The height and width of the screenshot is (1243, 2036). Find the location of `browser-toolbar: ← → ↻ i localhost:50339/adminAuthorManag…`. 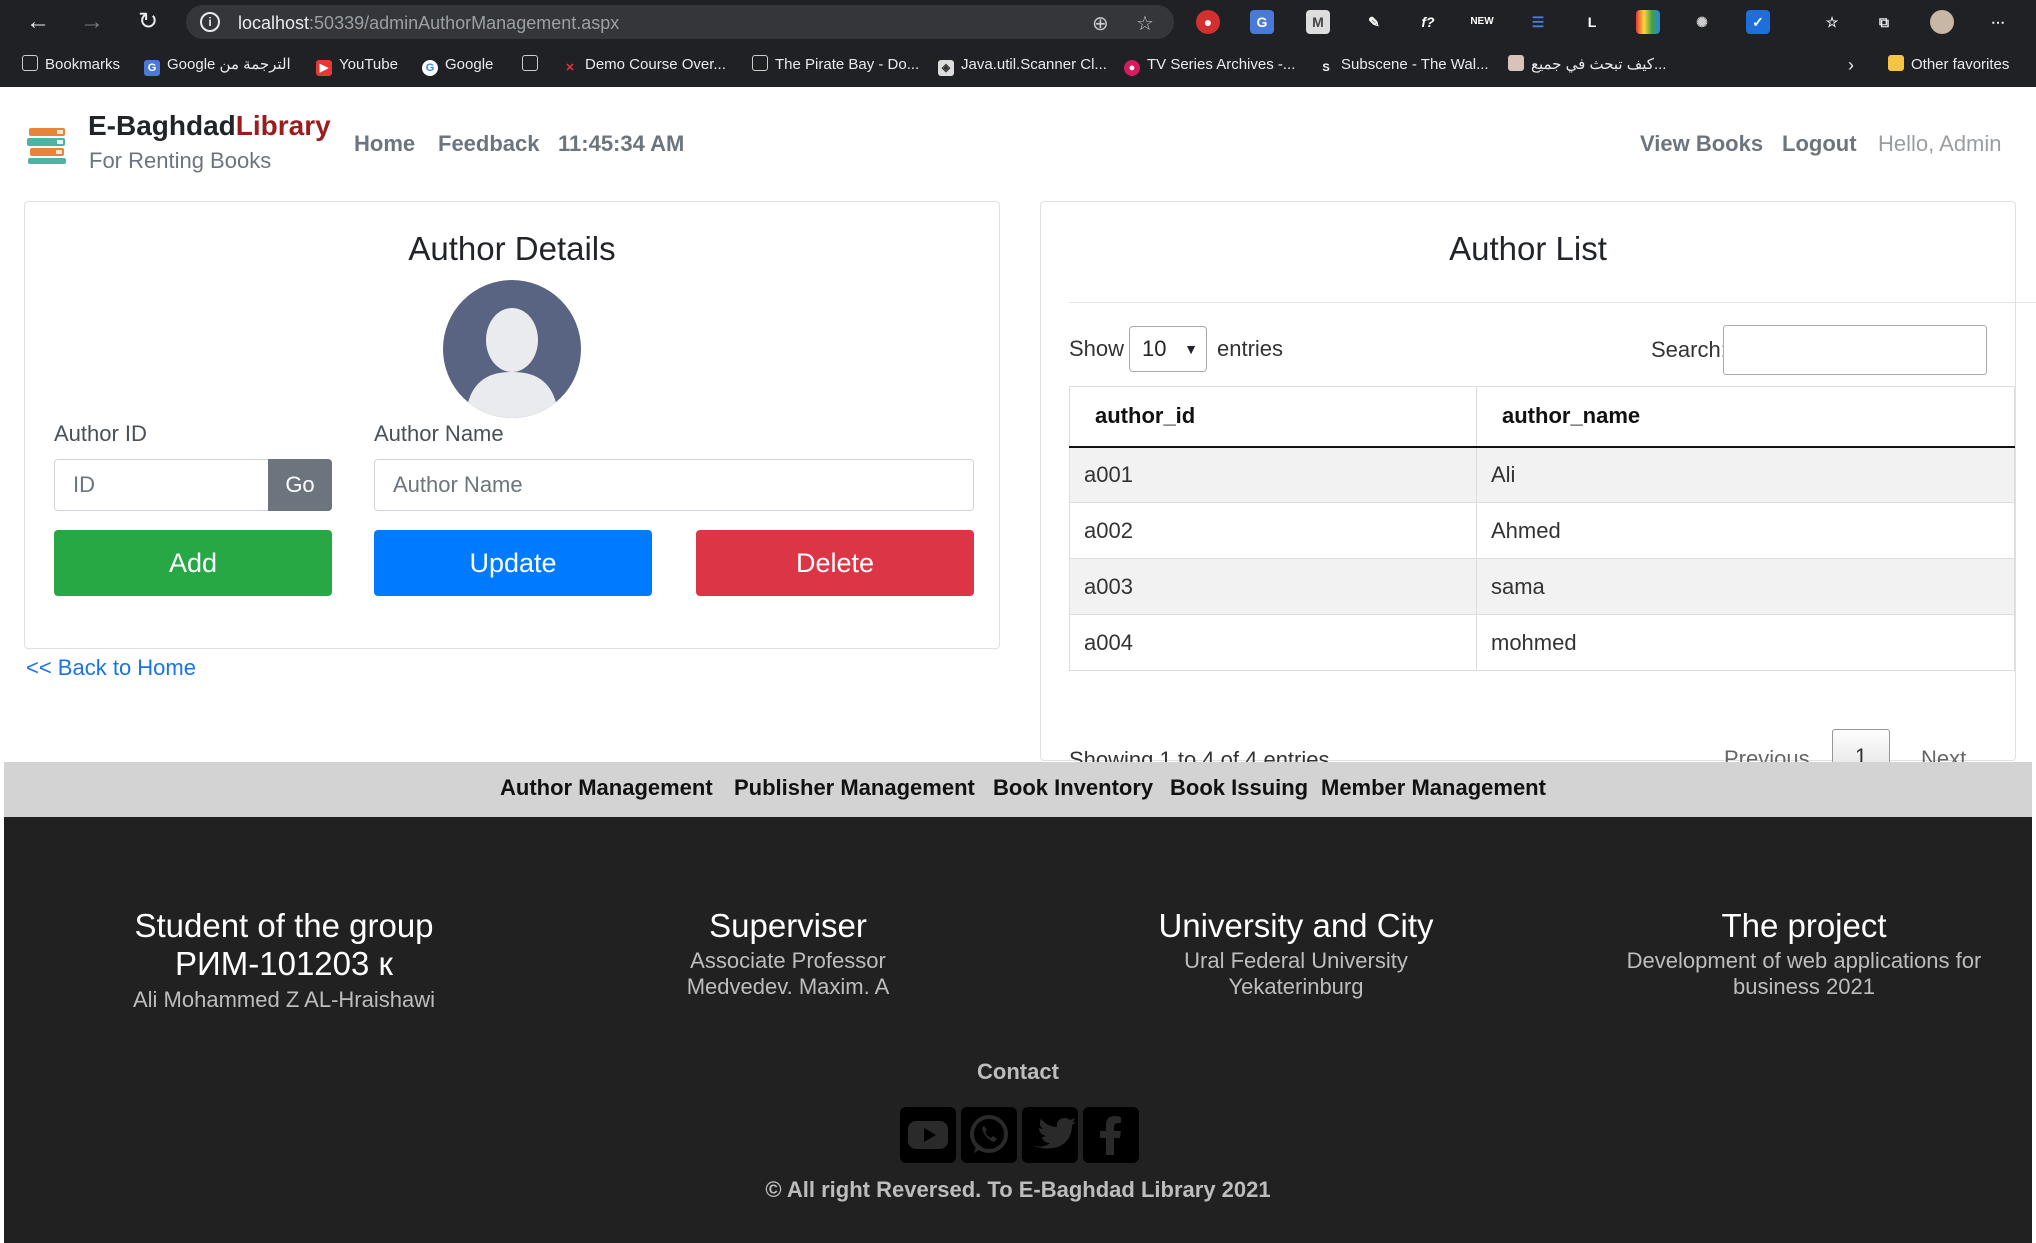

browser-toolbar: ← → ↻ i localhost:50339/adminAuthorManag… is located at coordinates (1018, 22).